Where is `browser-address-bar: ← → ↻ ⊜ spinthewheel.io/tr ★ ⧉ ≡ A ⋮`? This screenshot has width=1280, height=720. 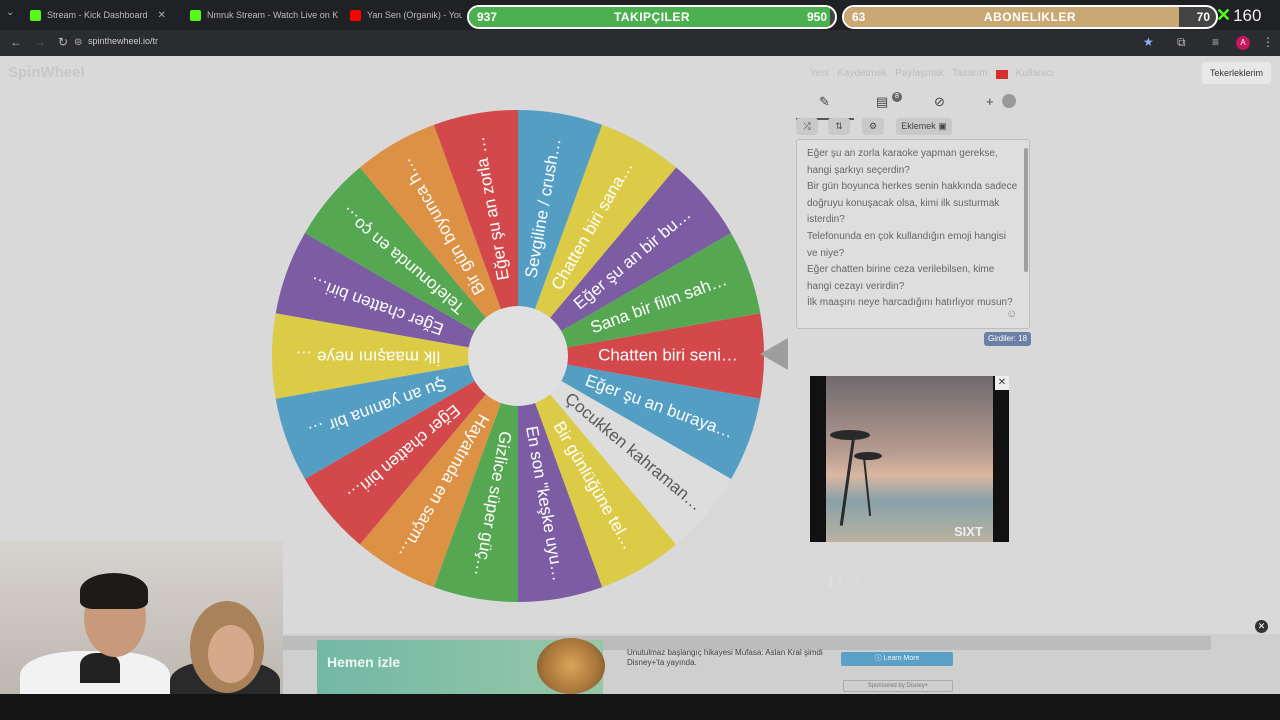
browser-address-bar: ← → ↻ ⊜ spinthewheel.io/tr ★ ⧉ ≡ A ⋮ is located at coordinates (640, 43).